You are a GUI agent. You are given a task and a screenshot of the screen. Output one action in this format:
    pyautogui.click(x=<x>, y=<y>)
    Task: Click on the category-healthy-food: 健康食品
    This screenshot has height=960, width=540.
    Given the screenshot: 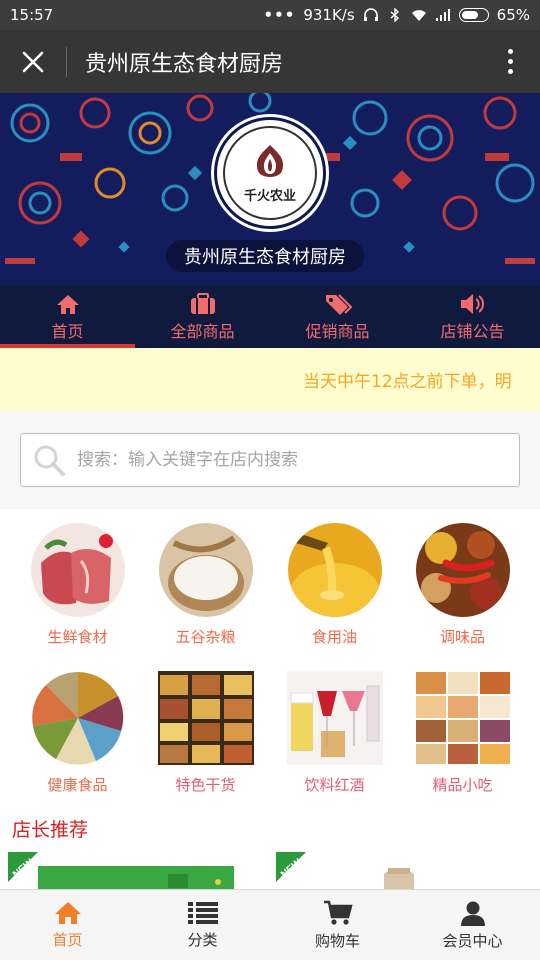 What is the action you would take?
    pyautogui.click(x=77, y=733)
    